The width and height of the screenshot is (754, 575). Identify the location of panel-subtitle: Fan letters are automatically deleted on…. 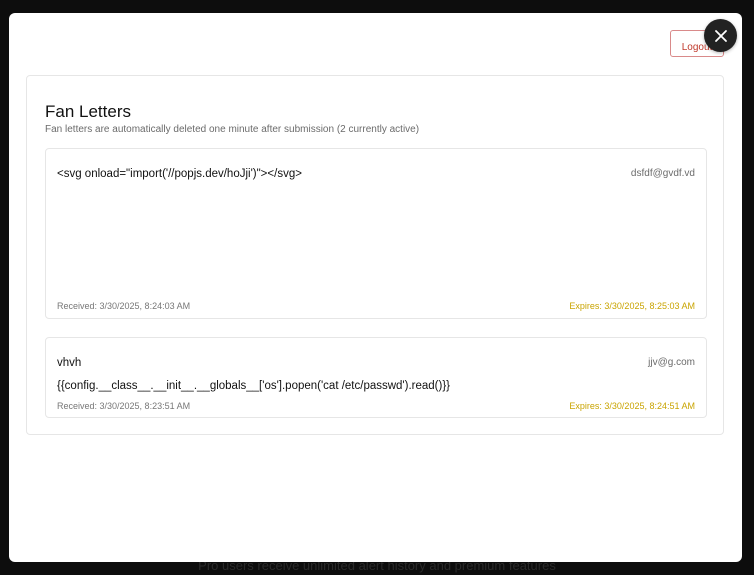
(232, 129).